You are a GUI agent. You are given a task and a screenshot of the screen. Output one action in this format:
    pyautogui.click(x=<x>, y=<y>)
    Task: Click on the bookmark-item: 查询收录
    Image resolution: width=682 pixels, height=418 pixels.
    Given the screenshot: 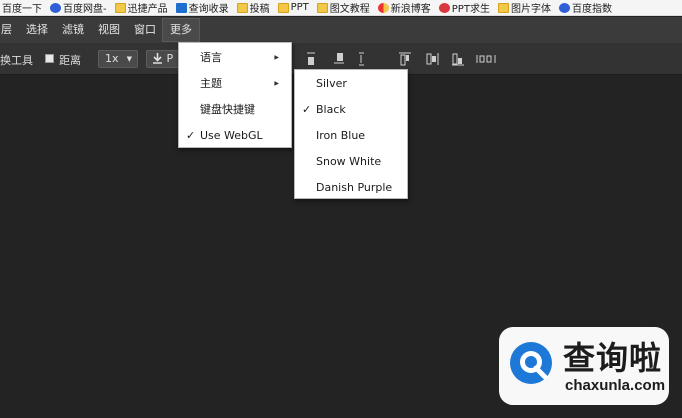 What is the action you would take?
    pyautogui.click(x=202, y=7)
    